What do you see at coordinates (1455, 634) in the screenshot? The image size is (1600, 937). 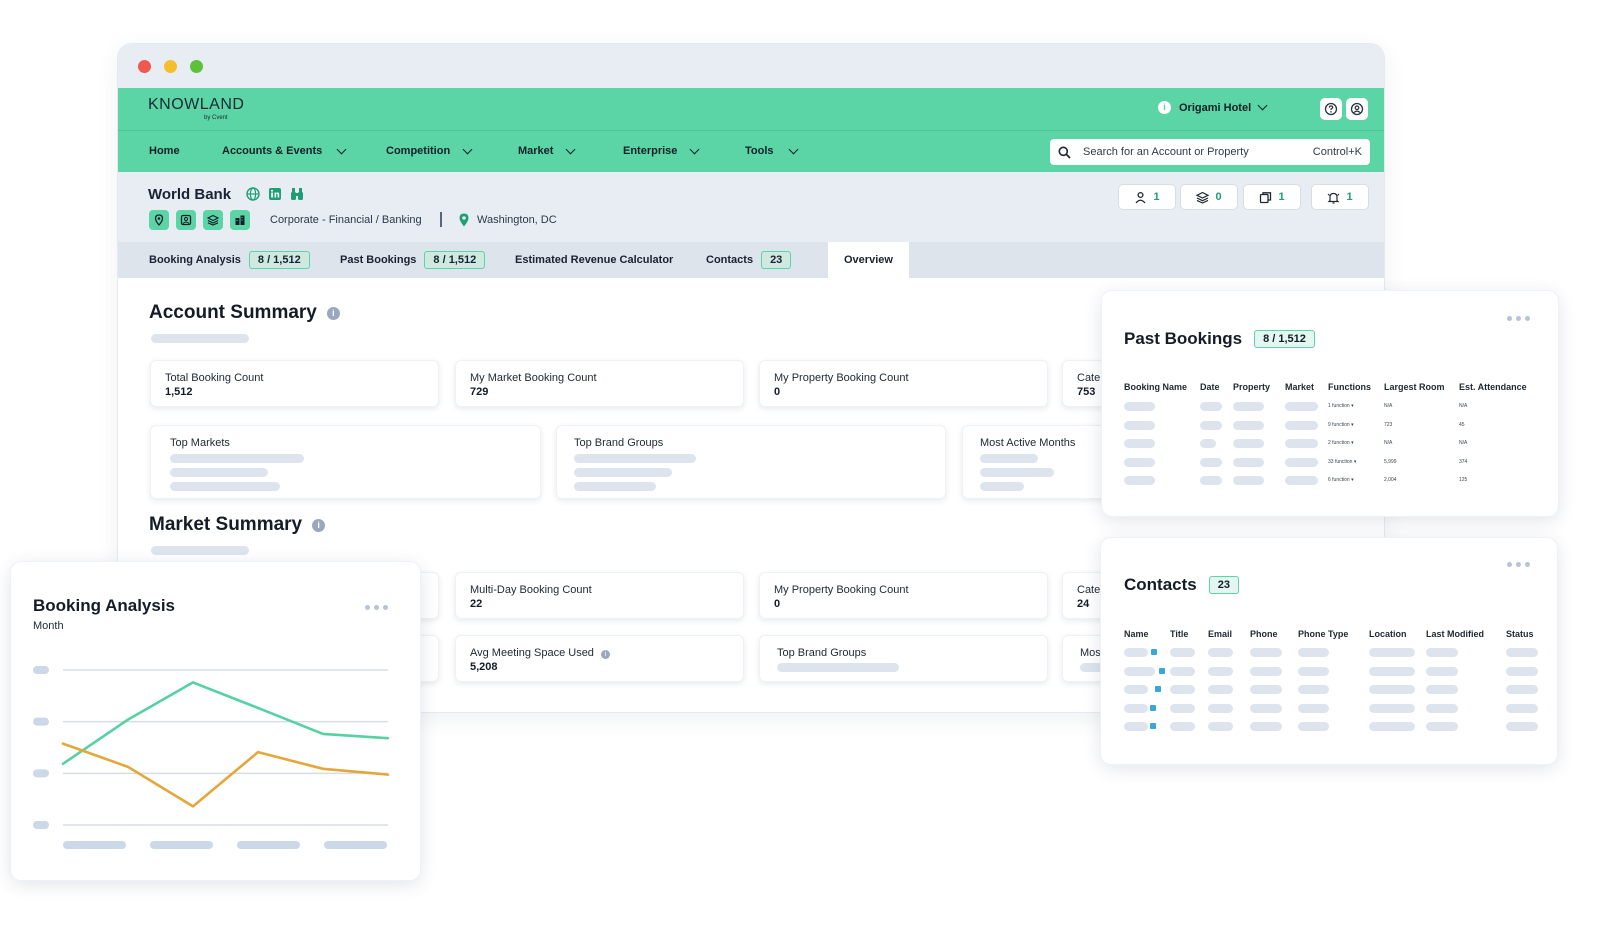 I see `column-header: Last Modified` at bounding box center [1455, 634].